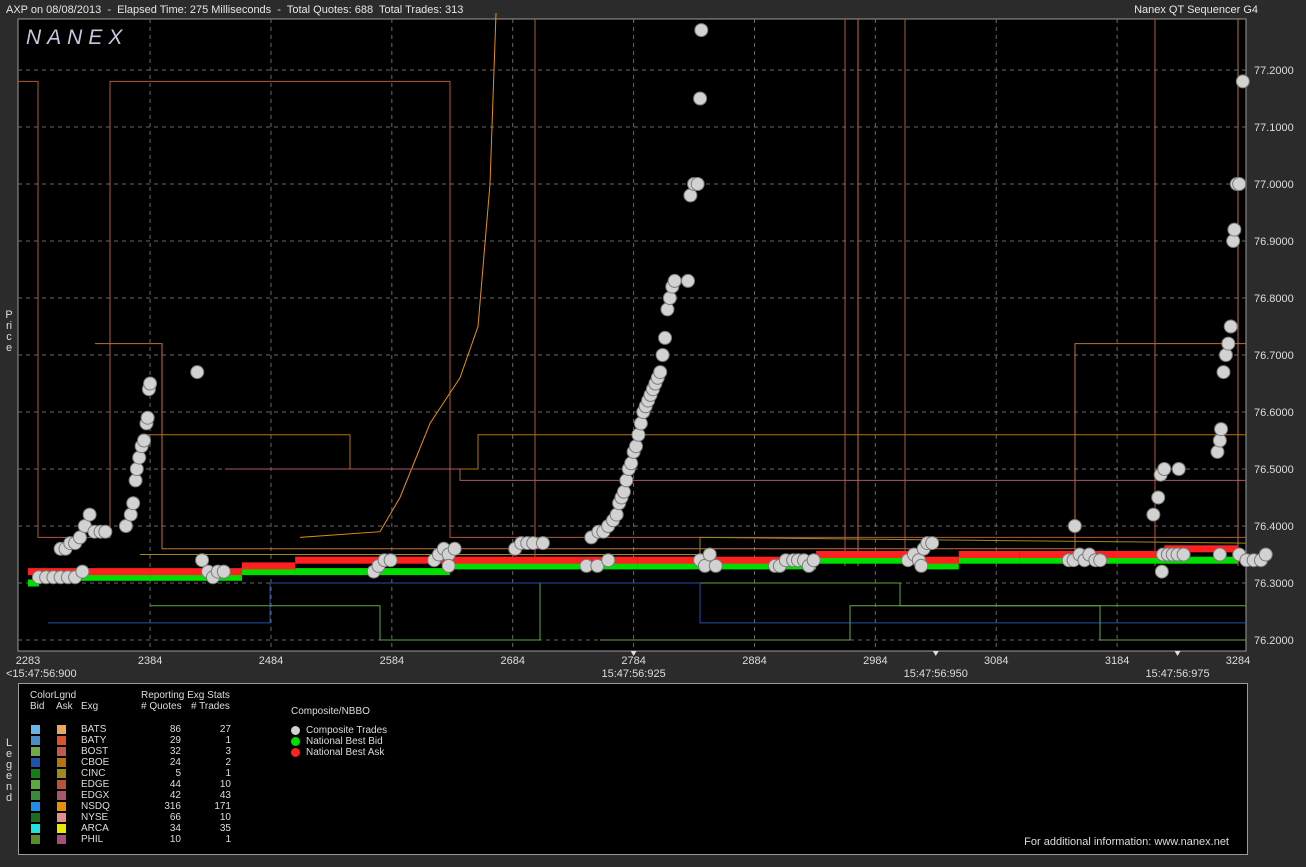  Describe the element at coordinates (149, 729) in the screenshot. I see `legend-row: BATS 86 27` at that location.